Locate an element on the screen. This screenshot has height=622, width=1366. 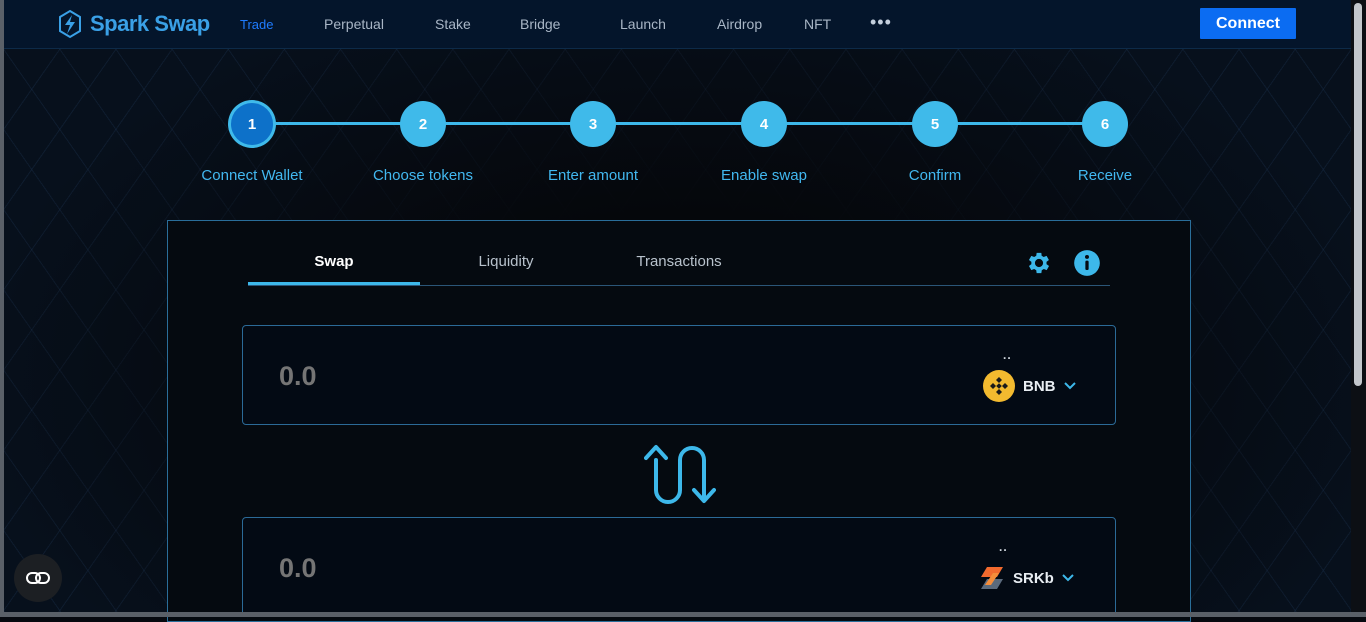
step-circle-3: 3 is located at coordinates (593, 124).